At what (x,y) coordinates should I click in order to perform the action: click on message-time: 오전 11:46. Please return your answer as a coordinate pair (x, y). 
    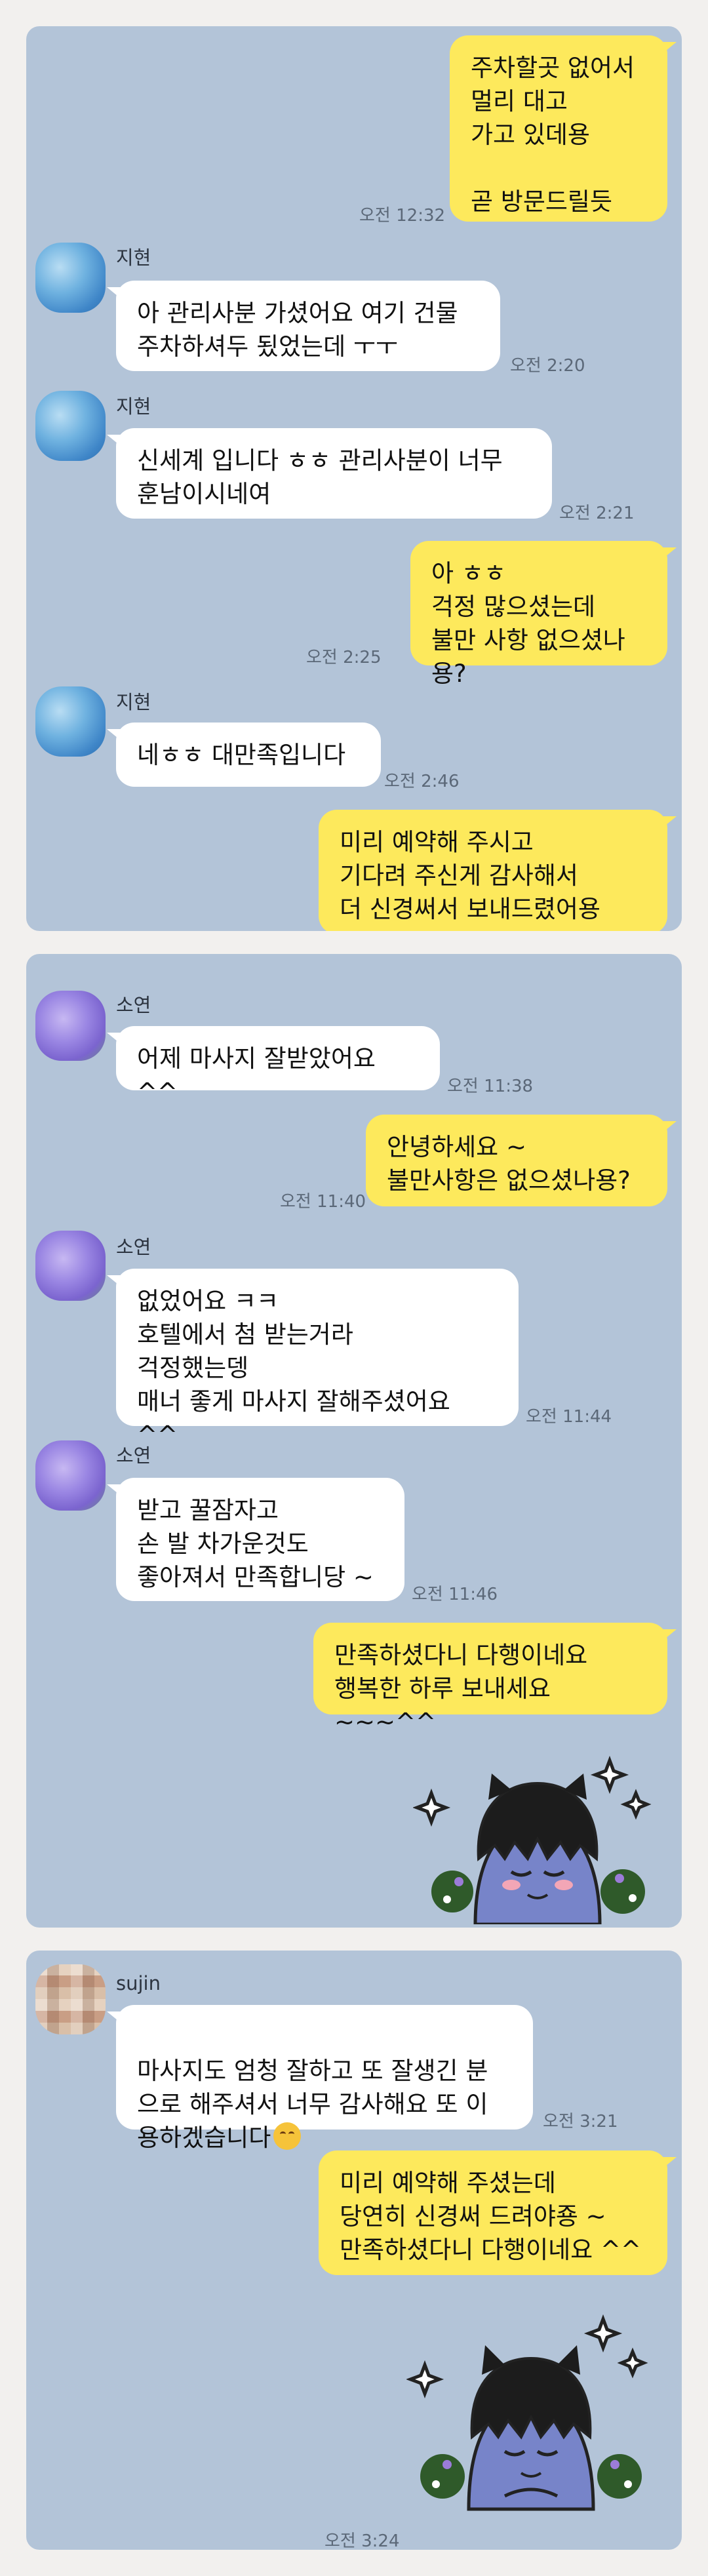
    Looking at the image, I should click on (455, 1594).